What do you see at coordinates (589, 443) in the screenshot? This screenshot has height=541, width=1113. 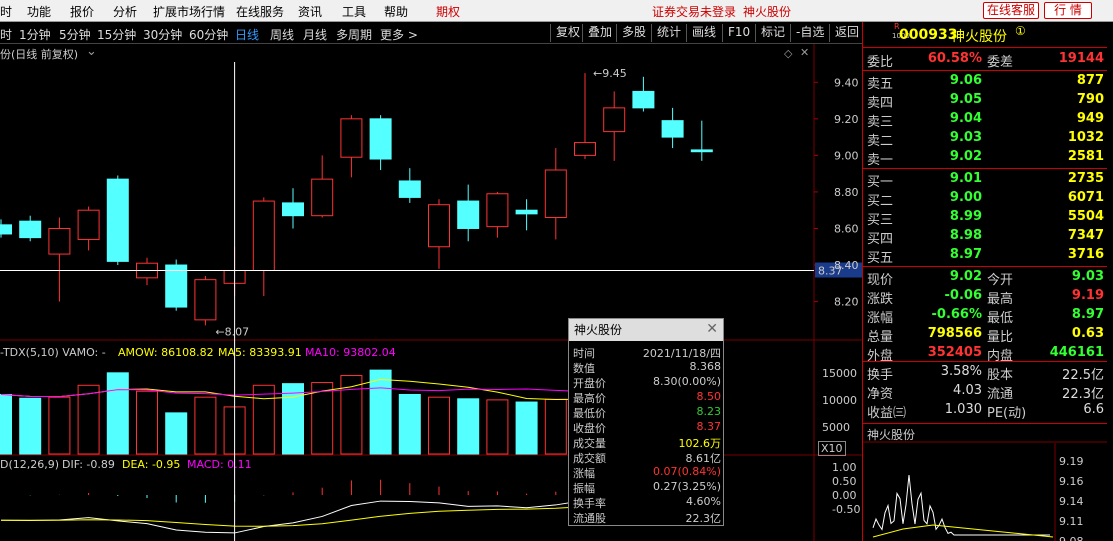 I see `tooltip-row-label: 成交量` at bounding box center [589, 443].